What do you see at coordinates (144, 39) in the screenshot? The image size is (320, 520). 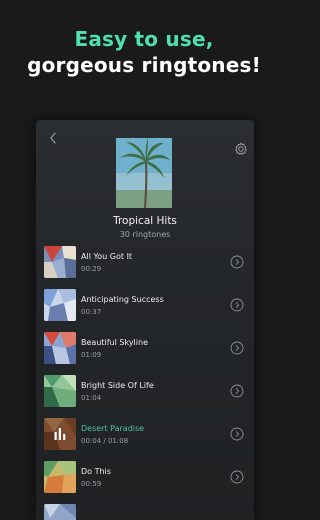 I see `headline-line-1: Easy to use,` at bounding box center [144, 39].